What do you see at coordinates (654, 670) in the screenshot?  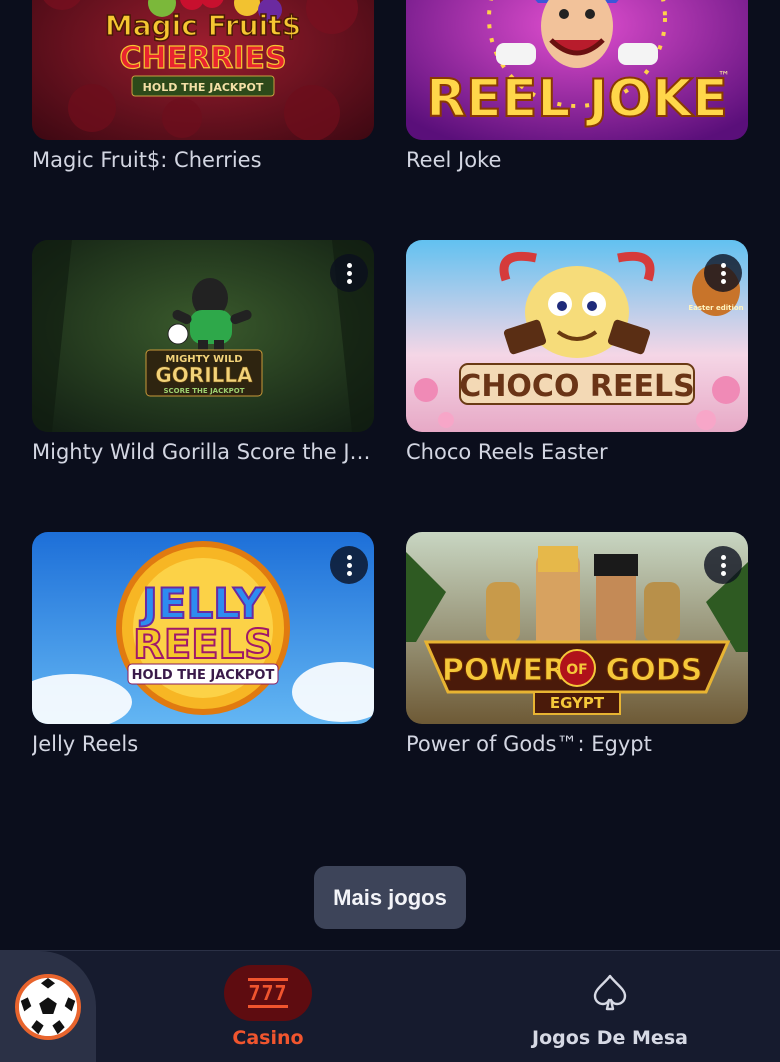 I see `art-text: GODS` at bounding box center [654, 670].